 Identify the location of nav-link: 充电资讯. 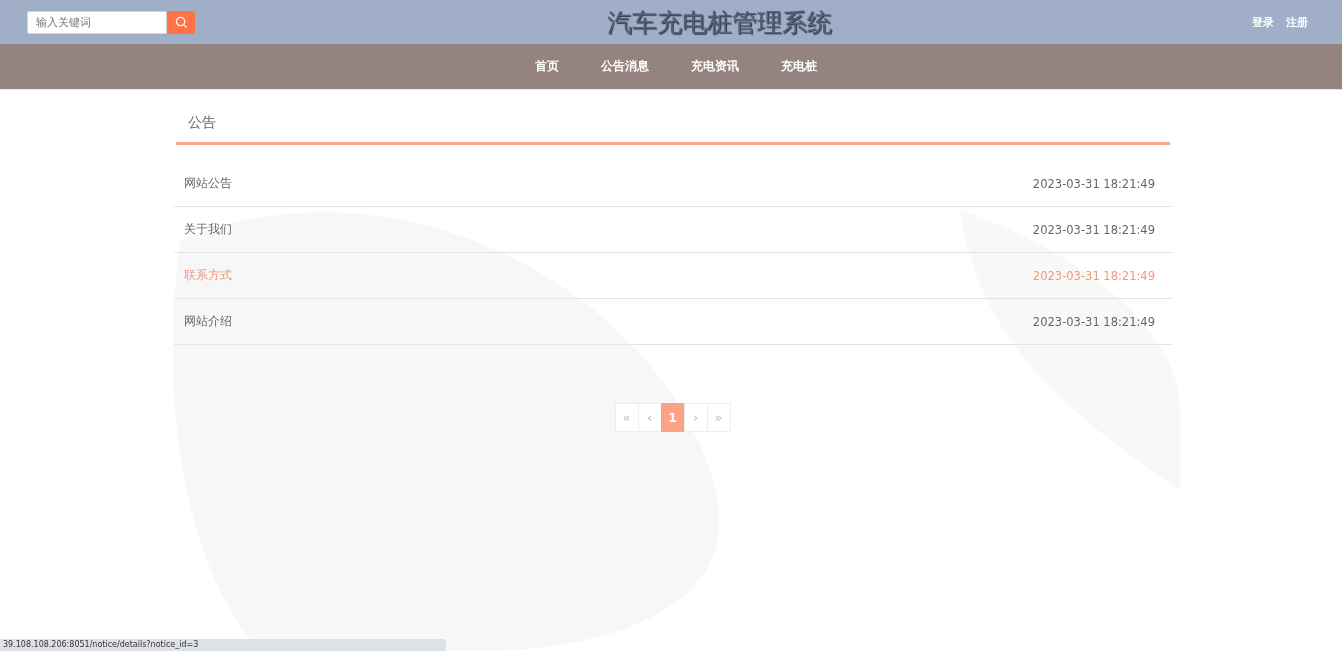
(715, 66).